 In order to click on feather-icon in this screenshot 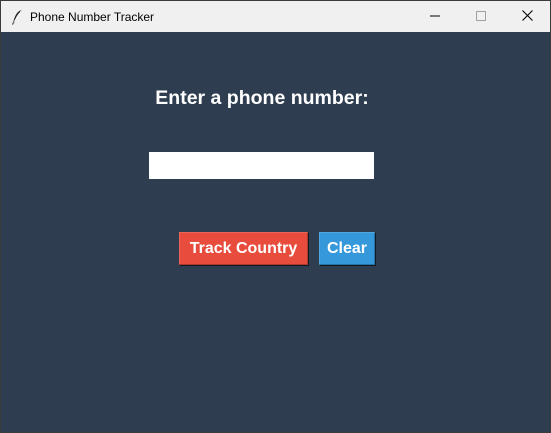, I will do `click(17, 17)`.